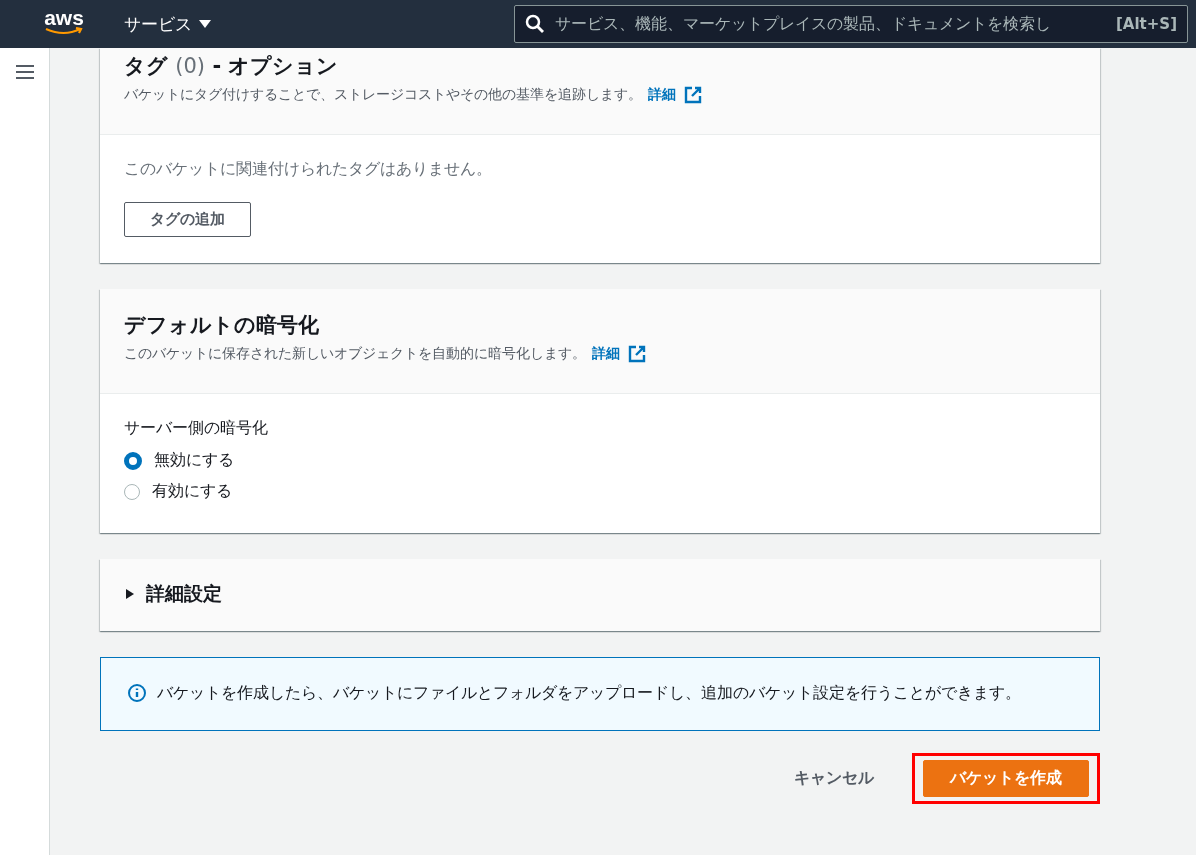 The image size is (1196, 855). I want to click on section-title: デフォルトの暗号化, so click(222, 325).